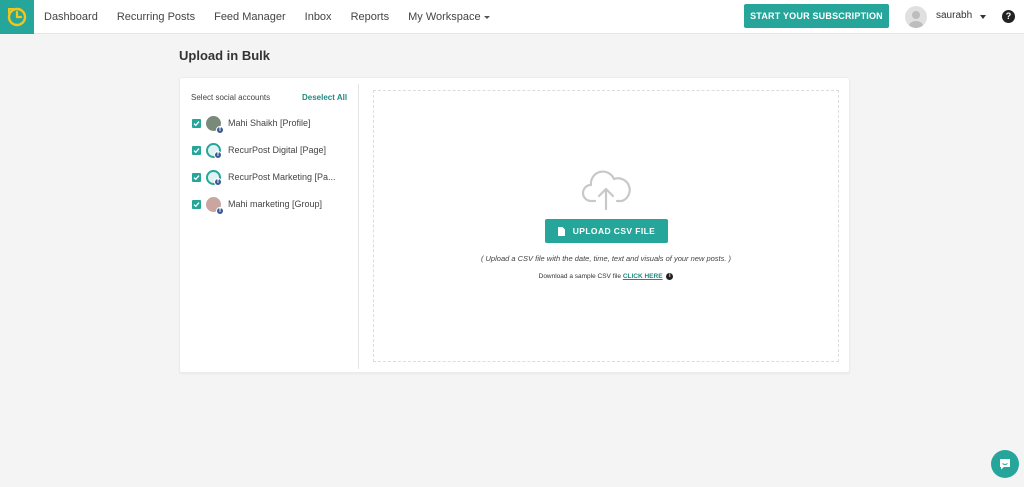 This screenshot has height=487, width=1024. I want to click on nav-my-workspace: My Workspace, so click(449, 17).